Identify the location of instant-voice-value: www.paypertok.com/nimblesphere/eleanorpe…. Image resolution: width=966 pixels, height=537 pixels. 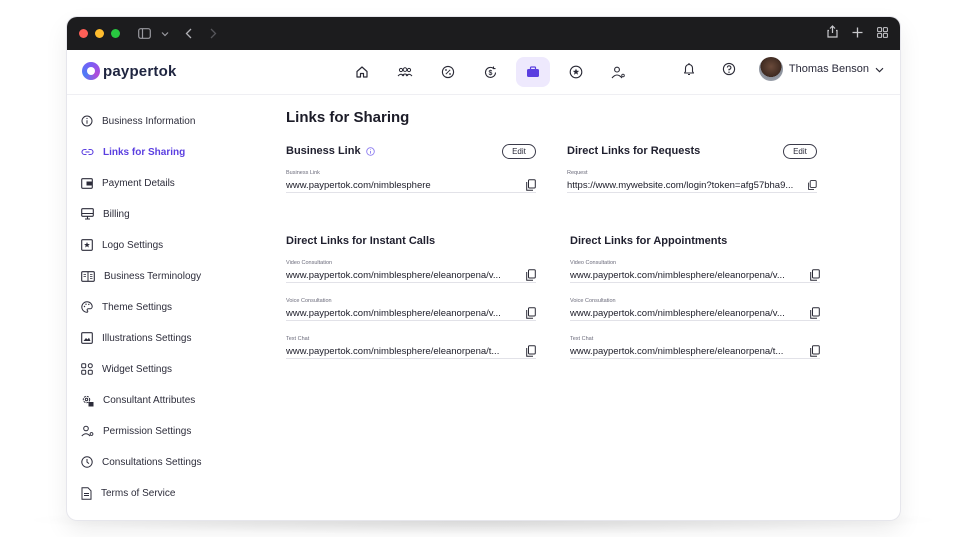
(393, 313).